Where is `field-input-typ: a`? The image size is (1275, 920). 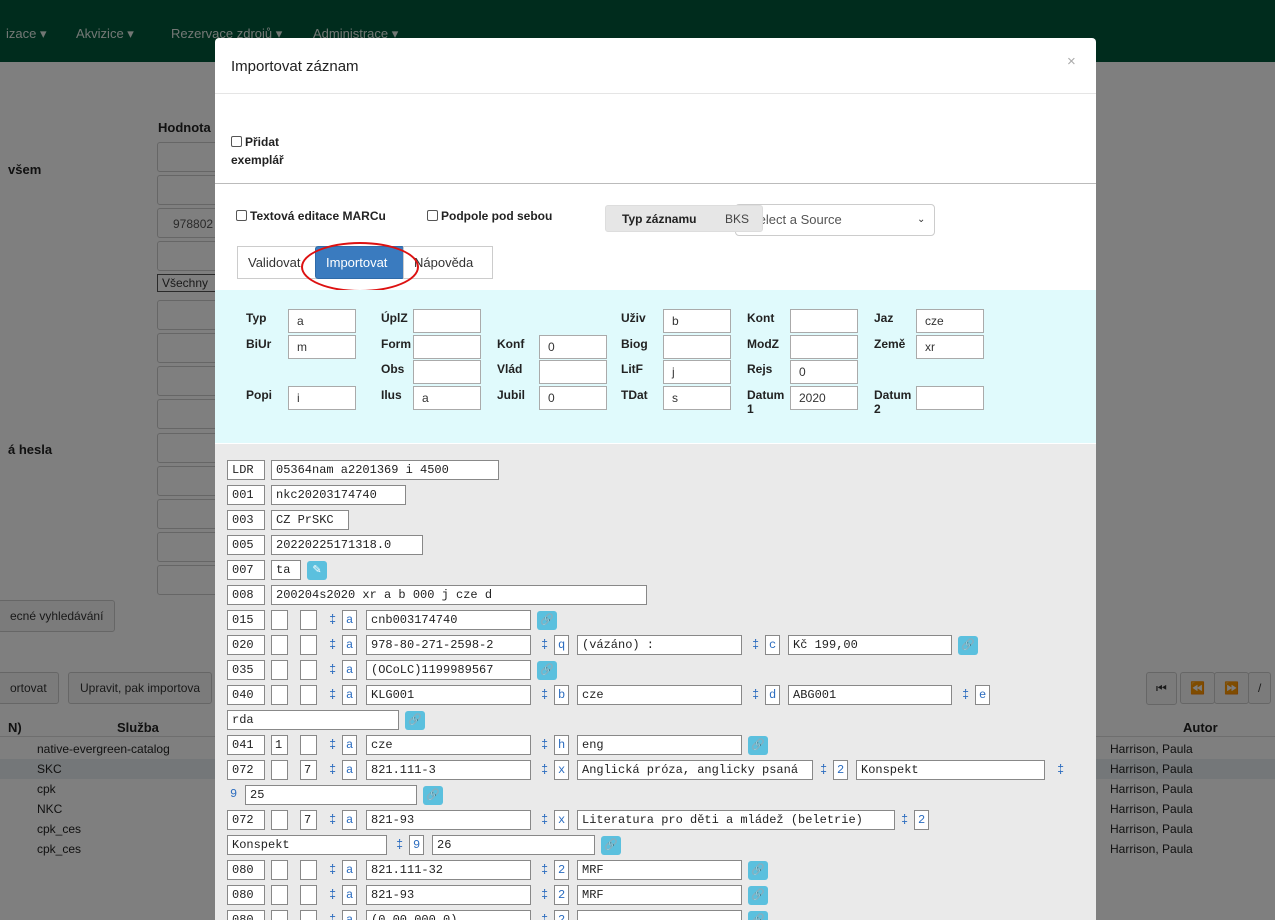 field-input-typ: a is located at coordinates (322, 321).